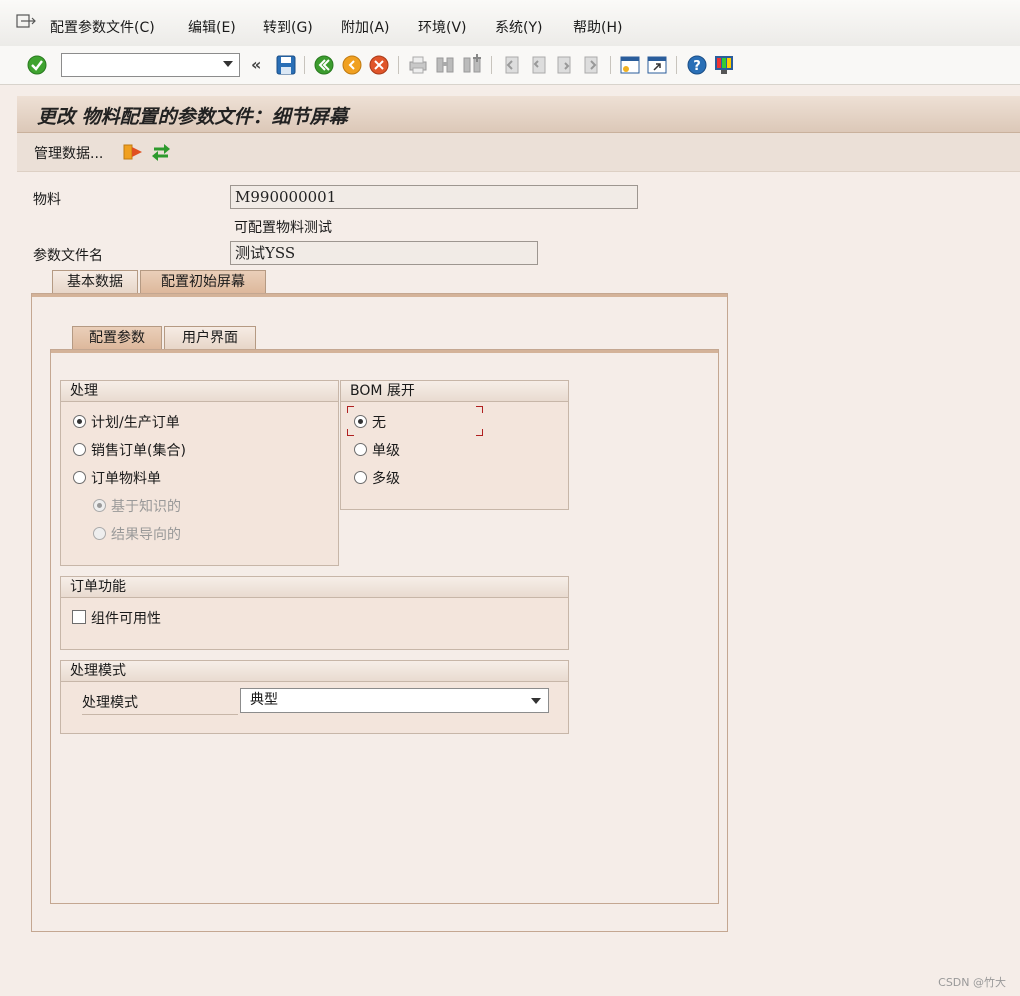 Image resolution: width=1020 pixels, height=996 pixels. What do you see at coordinates (352, 65) in the screenshot?
I see `exit-icon` at bounding box center [352, 65].